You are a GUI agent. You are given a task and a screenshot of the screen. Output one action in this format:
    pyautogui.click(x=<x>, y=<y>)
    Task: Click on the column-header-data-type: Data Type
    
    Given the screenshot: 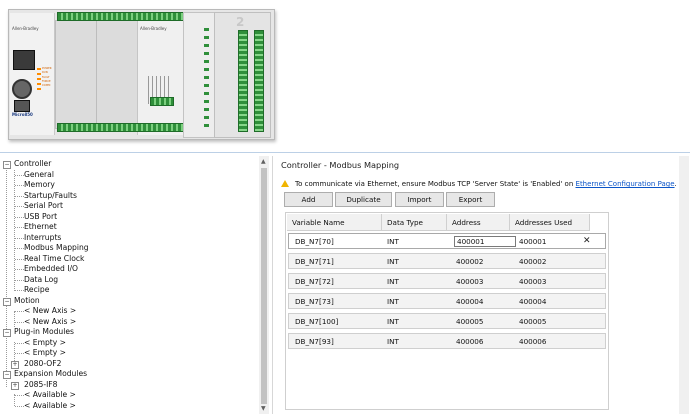 What is the action you would take?
    pyautogui.click(x=414, y=222)
    